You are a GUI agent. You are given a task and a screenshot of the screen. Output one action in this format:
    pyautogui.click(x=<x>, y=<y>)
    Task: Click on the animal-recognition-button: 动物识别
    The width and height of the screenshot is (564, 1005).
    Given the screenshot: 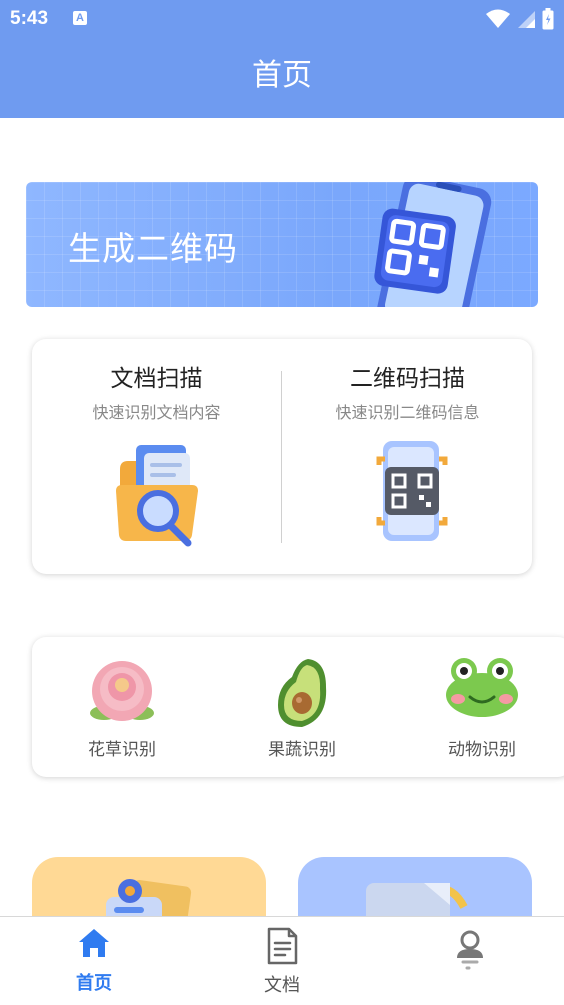 What is the action you would take?
    pyautogui.click(x=478, y=707)
    